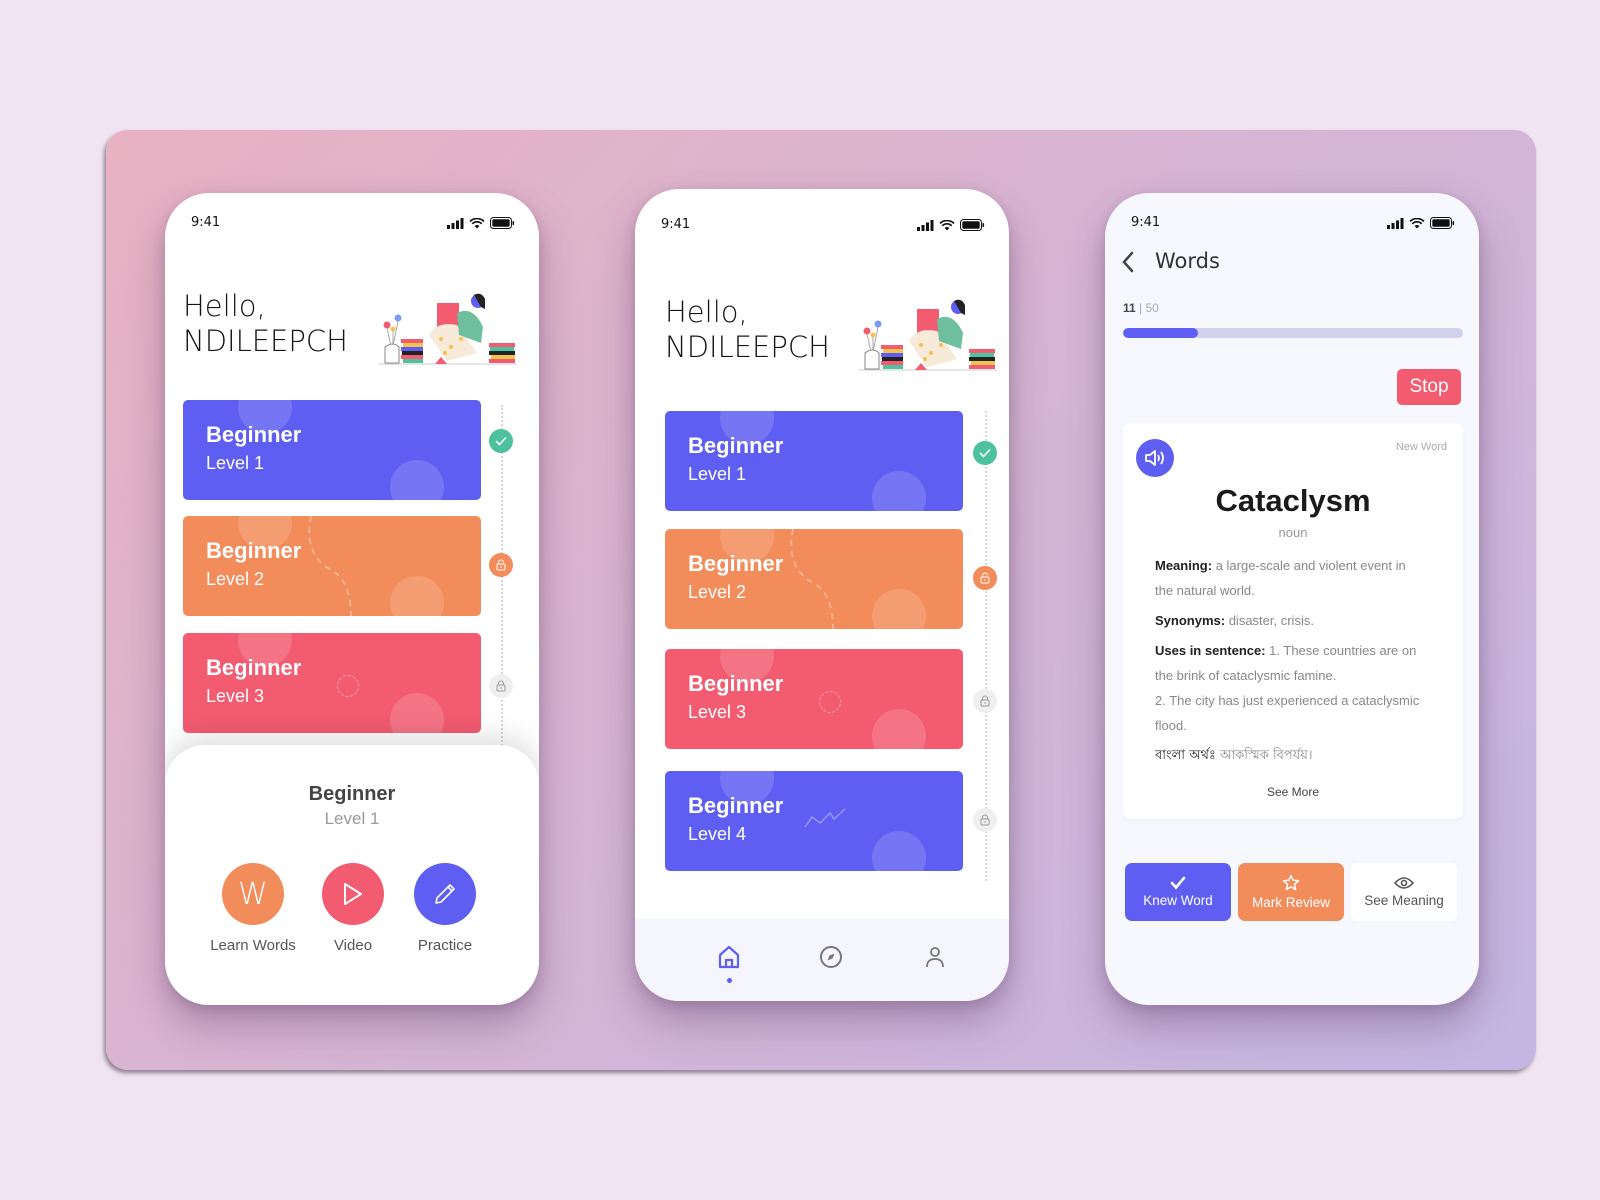 This screenshot has width=1600, height=1200. I want to click on practice-button: Practice, so click(445, 908).